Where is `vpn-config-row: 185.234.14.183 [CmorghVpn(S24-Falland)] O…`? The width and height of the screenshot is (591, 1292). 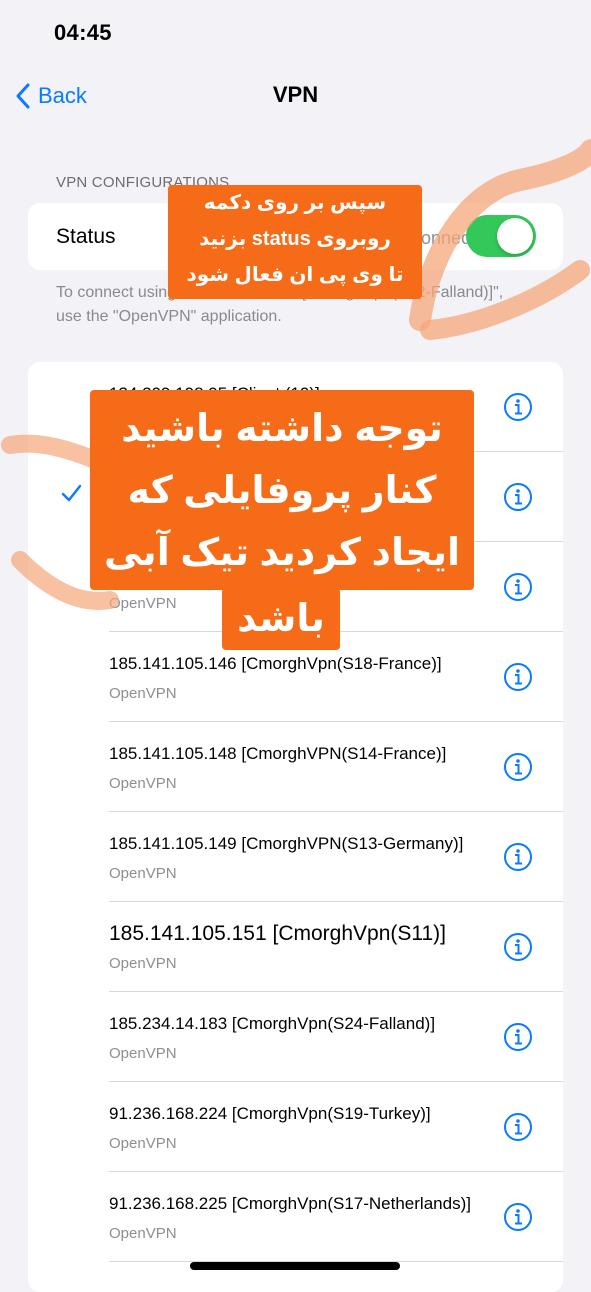 vpn-config-row: 185.234.14.183 [CmorghVpn(S24-Falland)] O… is located at coordinates (295, 1037).